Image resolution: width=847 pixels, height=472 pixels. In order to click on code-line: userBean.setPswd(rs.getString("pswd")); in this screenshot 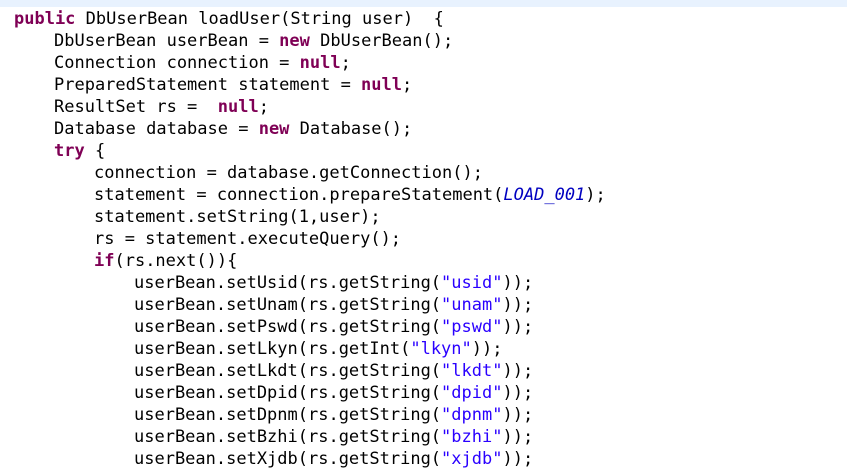, I will do `click(423, 327)`.